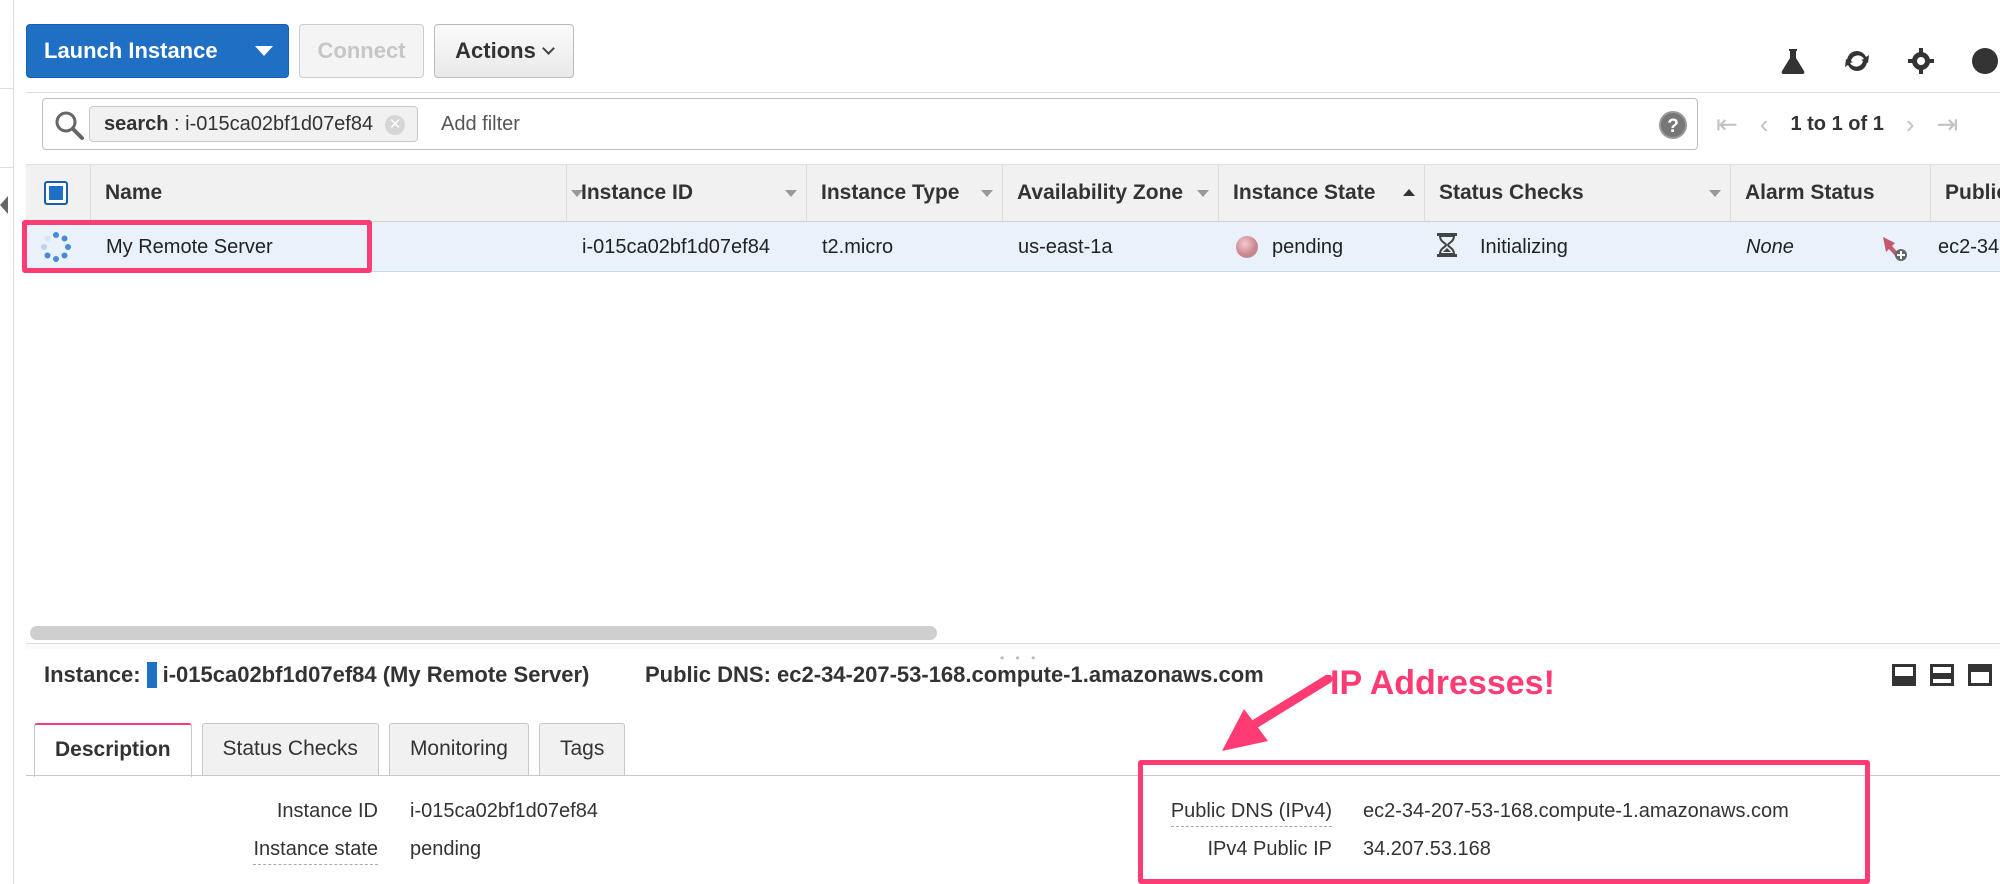  What do you see at coordinates (1013, 92) in the screenshot?
I see `toolbar-divider` at bounding box center [1013, 92].